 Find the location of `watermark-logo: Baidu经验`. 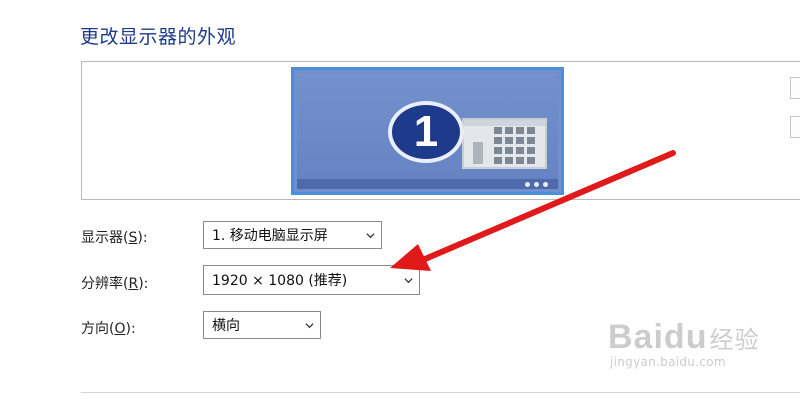

watermark-logo: Baidu经验 is located at coordinates (684, 337).